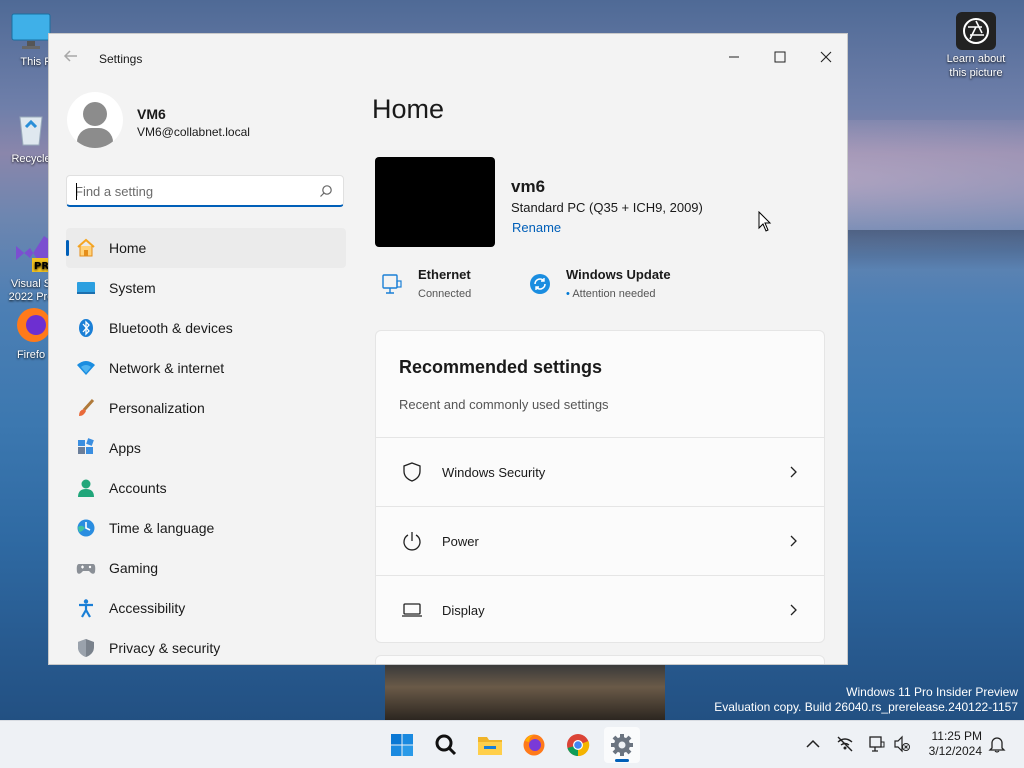 The height and width of the screenshot is (768, 1024). What do you see at coordinates (95, 120) in the screenshot?
I see `avatar` at bounding box center [95, 120].